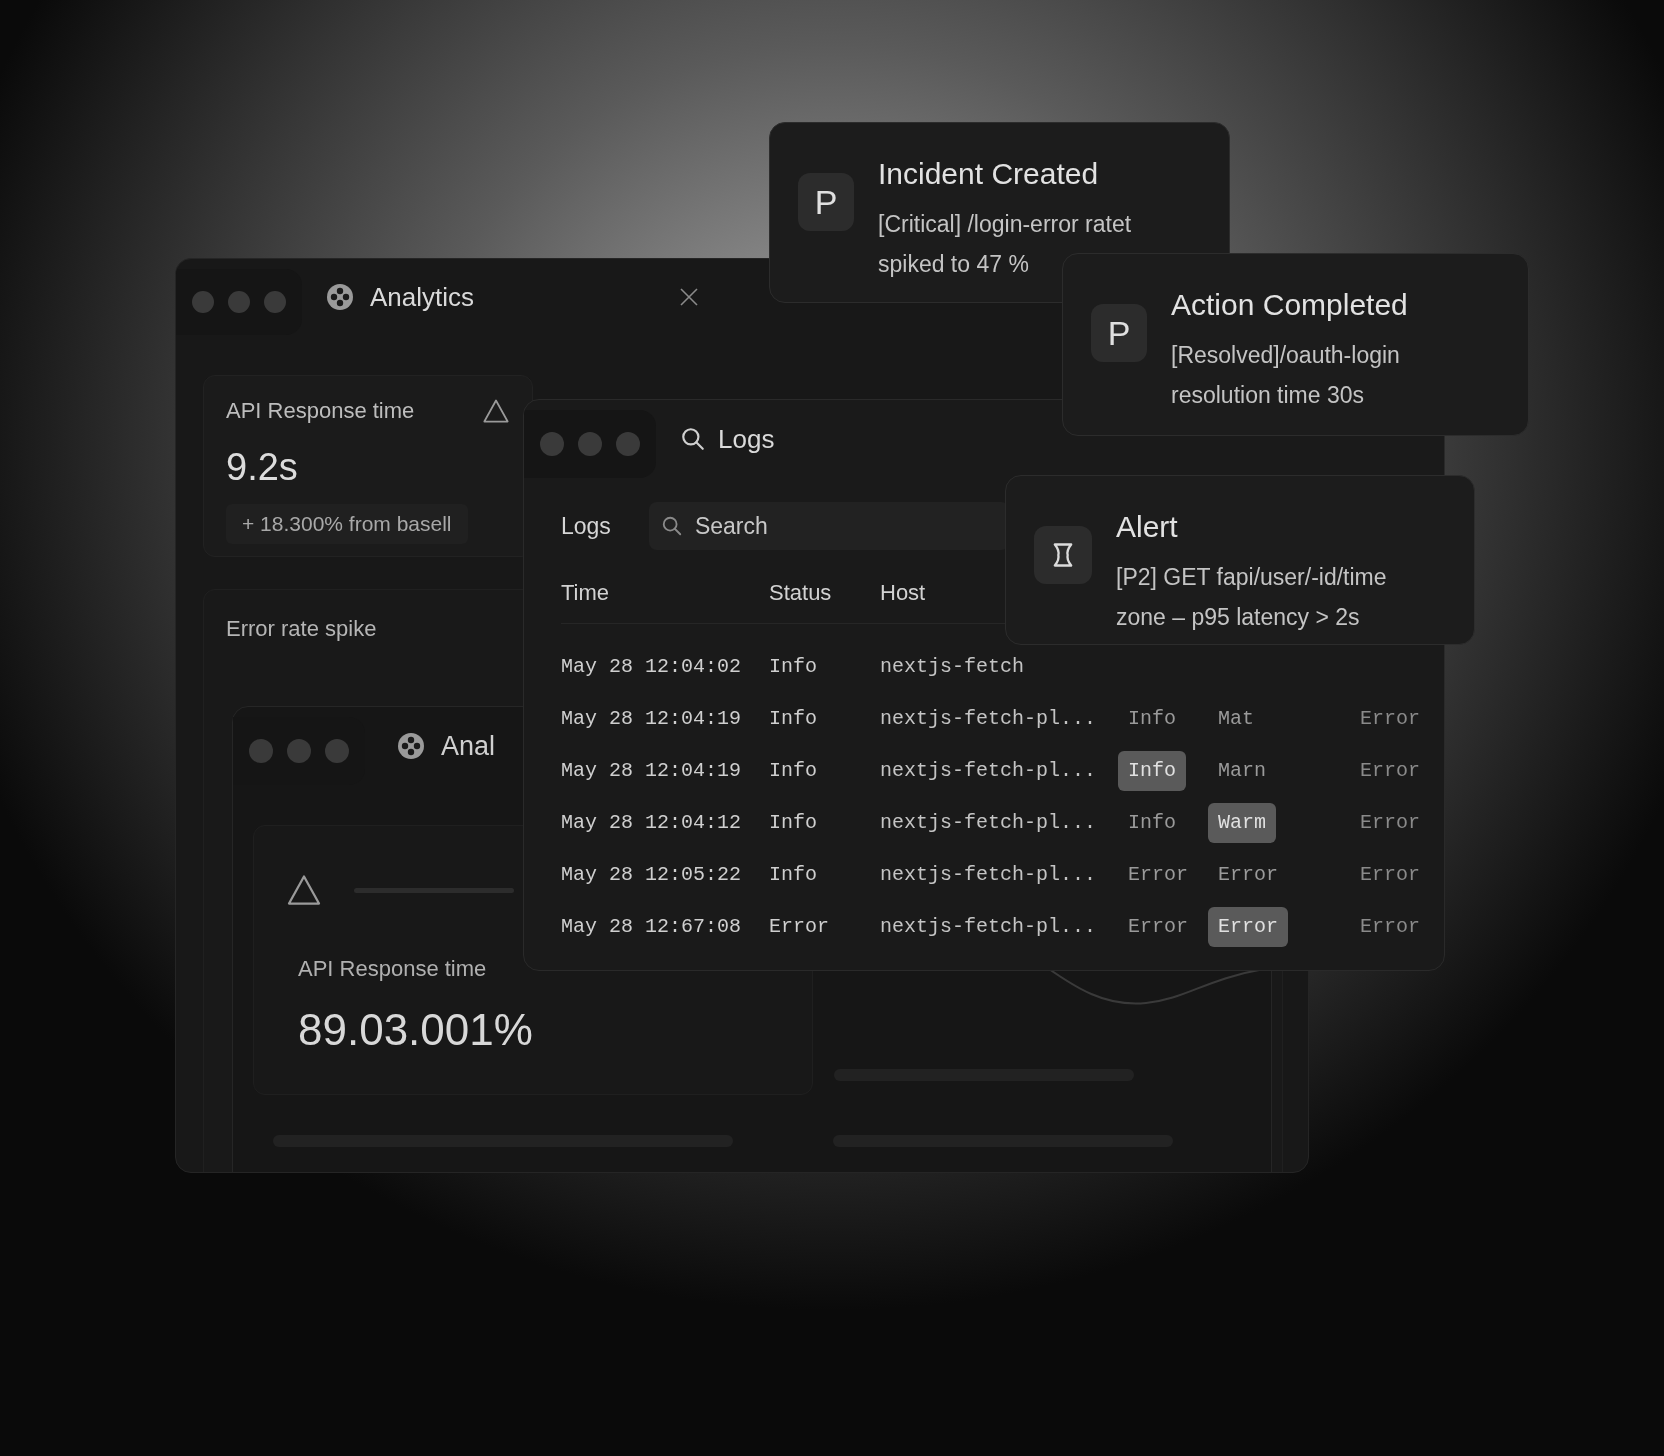  I want to click on close-icon, so click(689, 297).